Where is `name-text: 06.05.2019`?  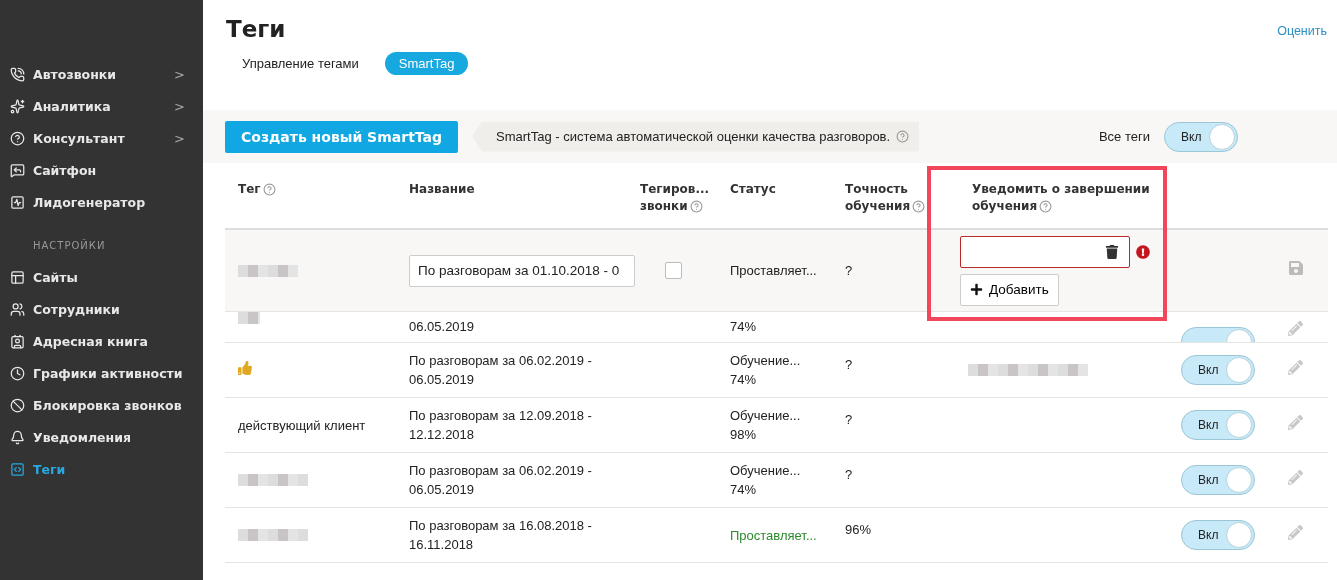 name-text: 06.05.2019 is located at coordinates (442, 327).